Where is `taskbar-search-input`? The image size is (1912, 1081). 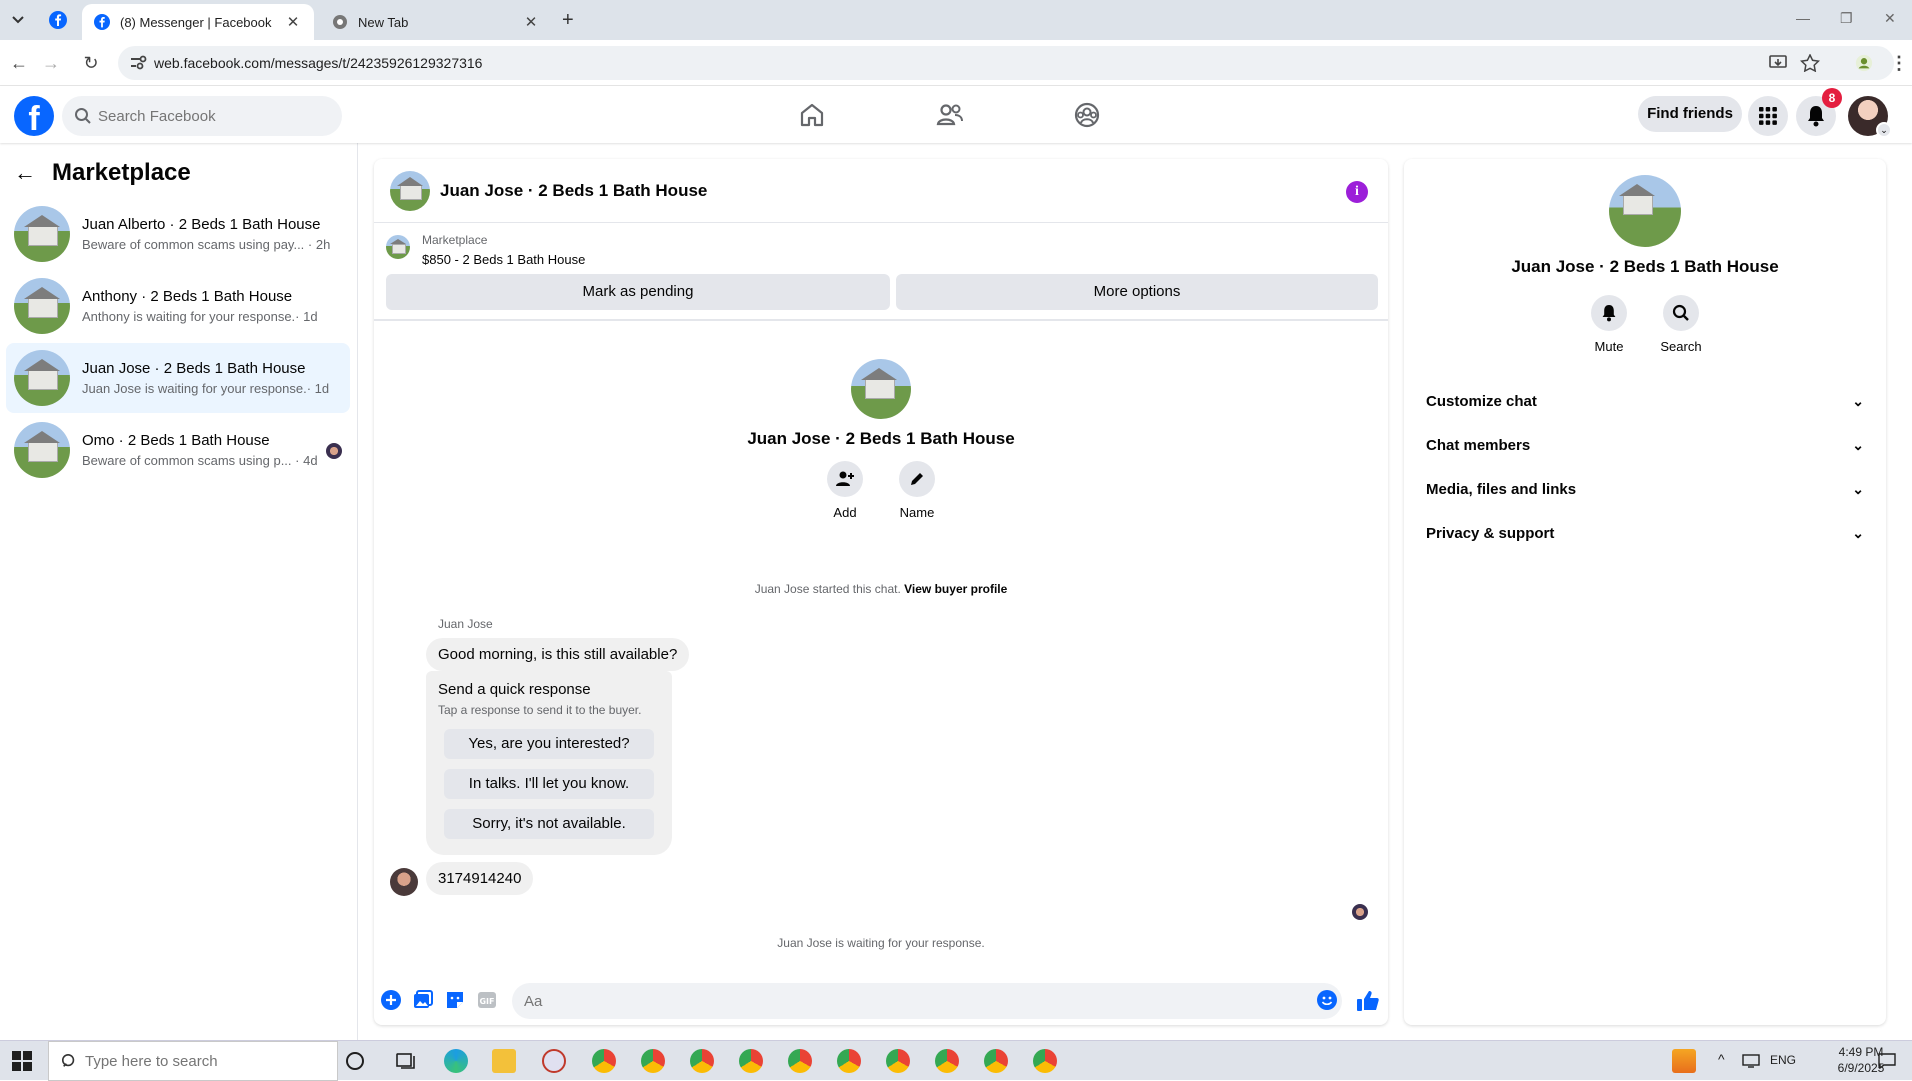
taskbar-search-input is located at coordinates (185, 1061).